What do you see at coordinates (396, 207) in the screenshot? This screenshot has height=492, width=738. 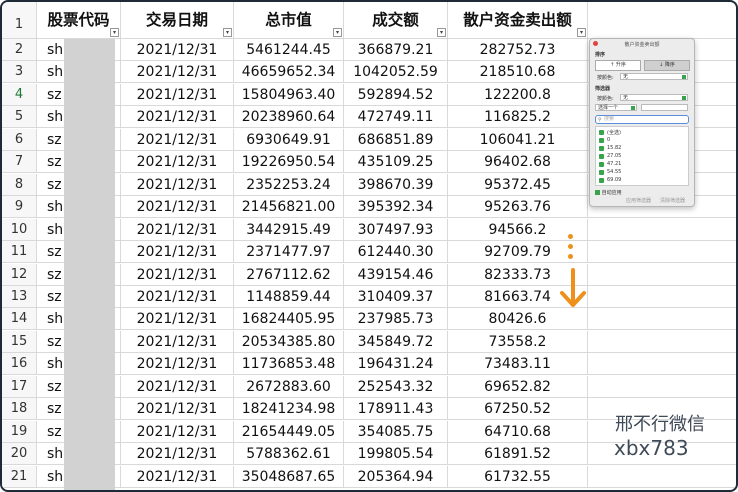 I see `turnover-cell: 395392.34` at bounding box center [396, 207].